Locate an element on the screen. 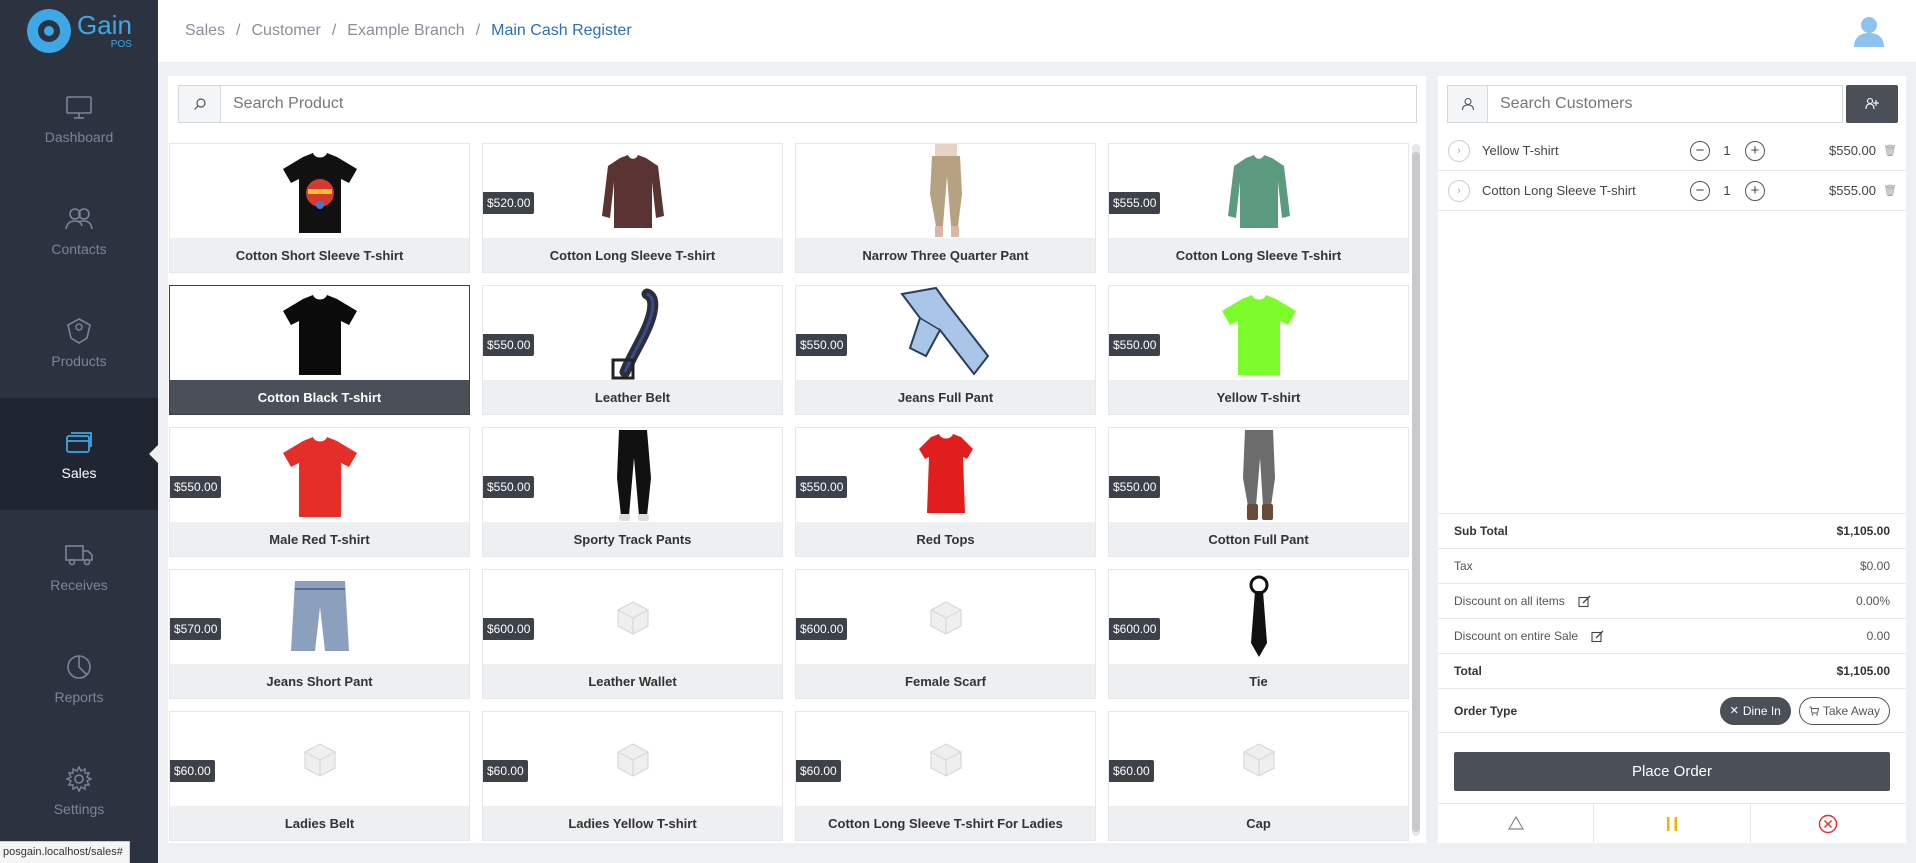 This screenshot has width=1916, height=863. pie-chart-icon is located at coordinates (79, 667).